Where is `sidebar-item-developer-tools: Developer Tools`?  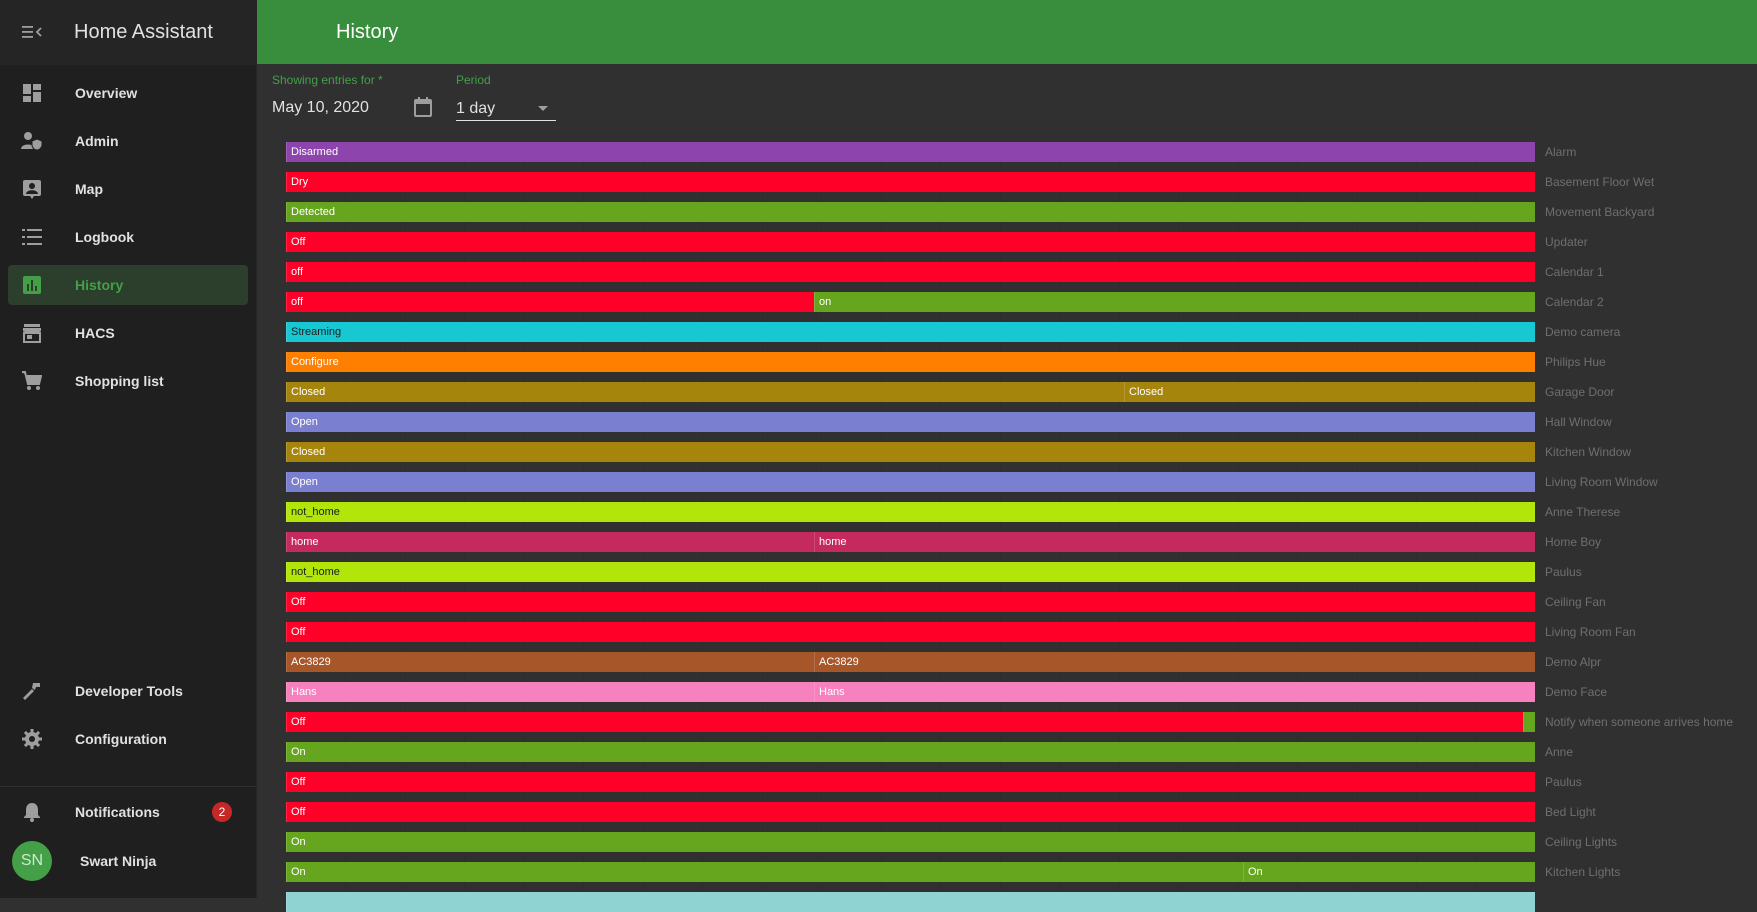
sidebar-item-developer-tools: Developer Tools is located at coordinates (128, 691).